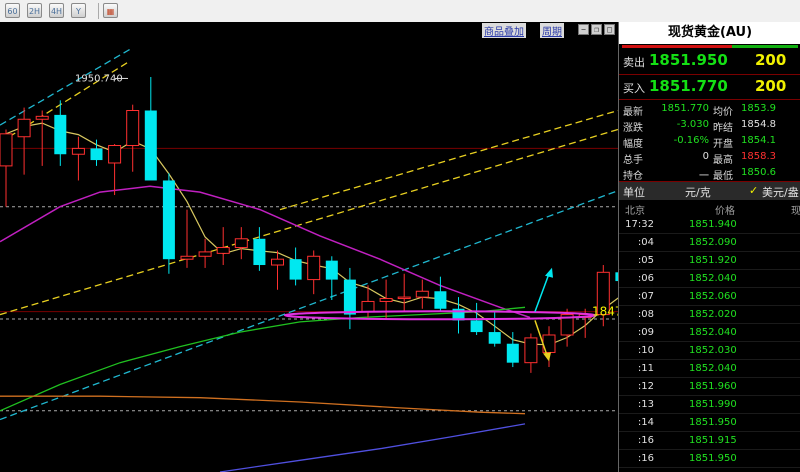  What do you see at coordinates (645, 314) in the screenshot?
I see `tick-time: :08` at bounding box center [645, 314].